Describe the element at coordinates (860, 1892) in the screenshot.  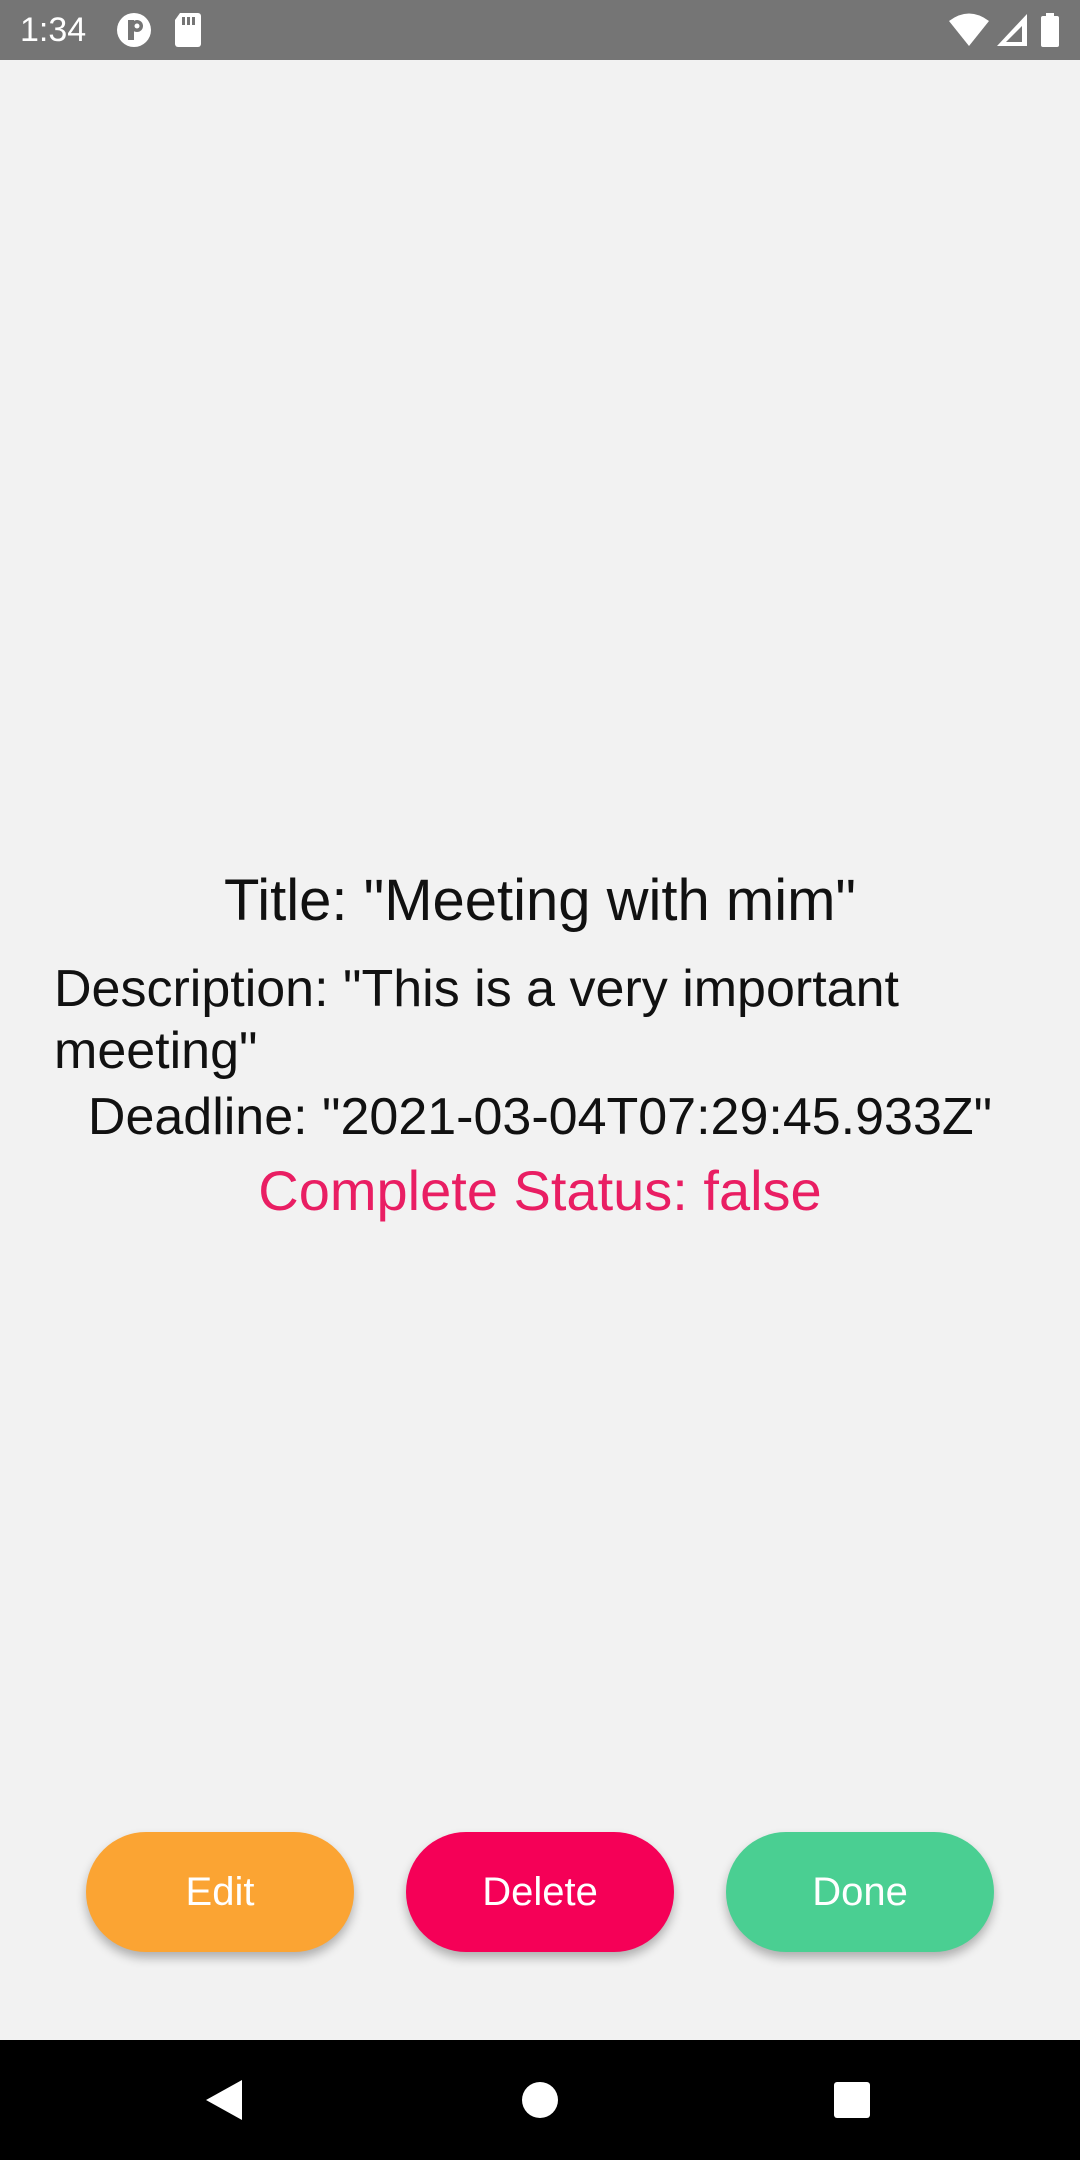
I see `done-button: Done` at that location.